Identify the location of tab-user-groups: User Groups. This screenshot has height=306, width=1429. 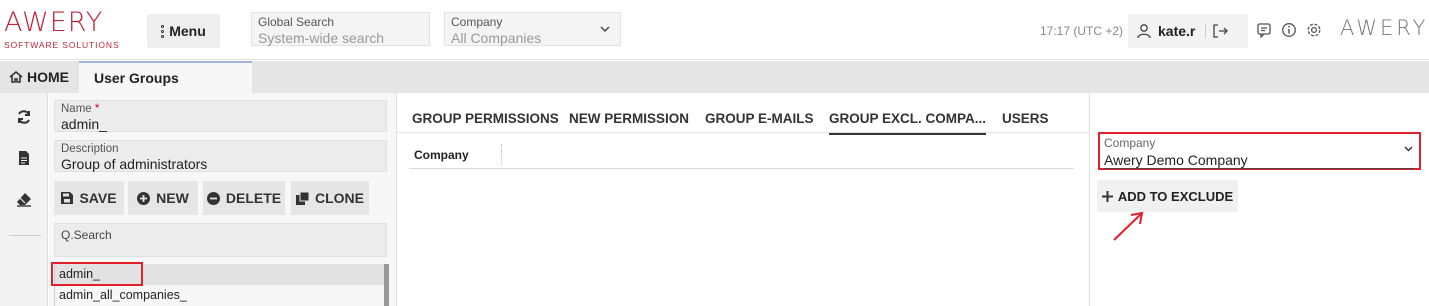
(165, 77).